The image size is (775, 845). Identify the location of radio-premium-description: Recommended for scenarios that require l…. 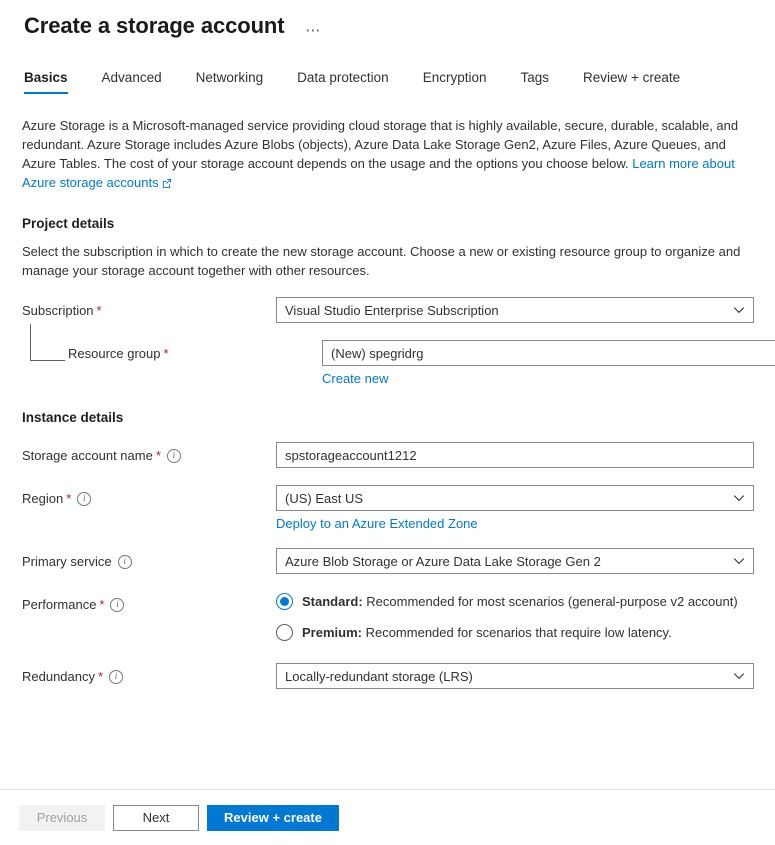
(516, 632).